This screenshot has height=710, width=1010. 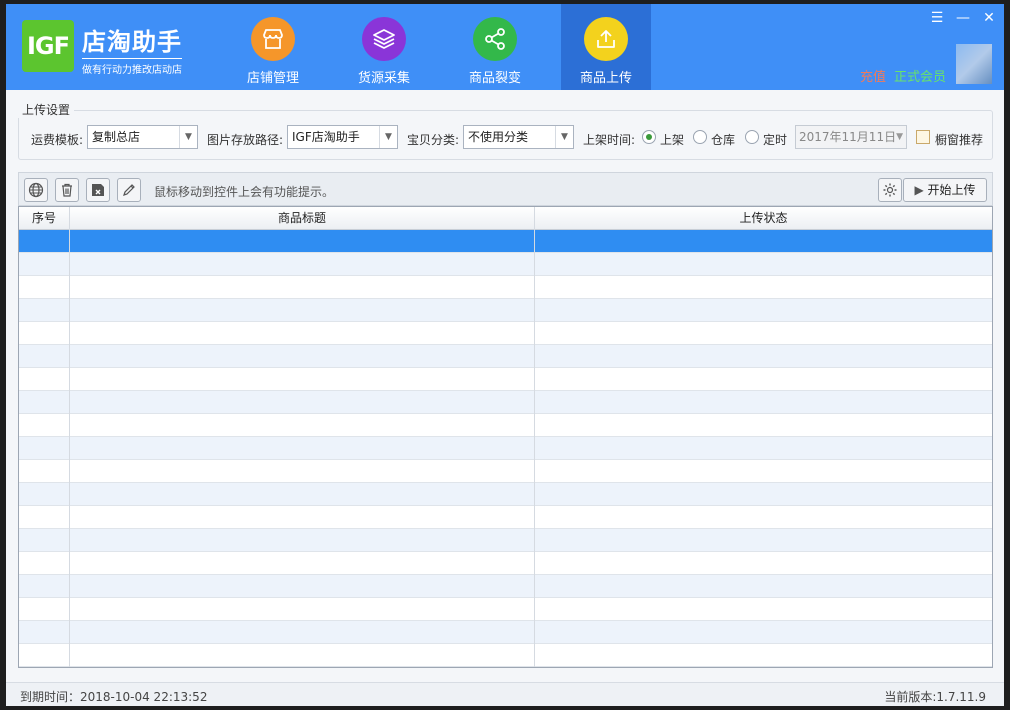 I want to click on nav-product-fission: 商品裂变, so click(x=495, y=47).